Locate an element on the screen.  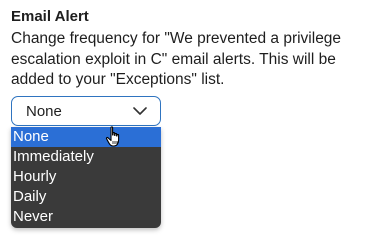
frequency-select-value: None is located at coordinates (44, 111).